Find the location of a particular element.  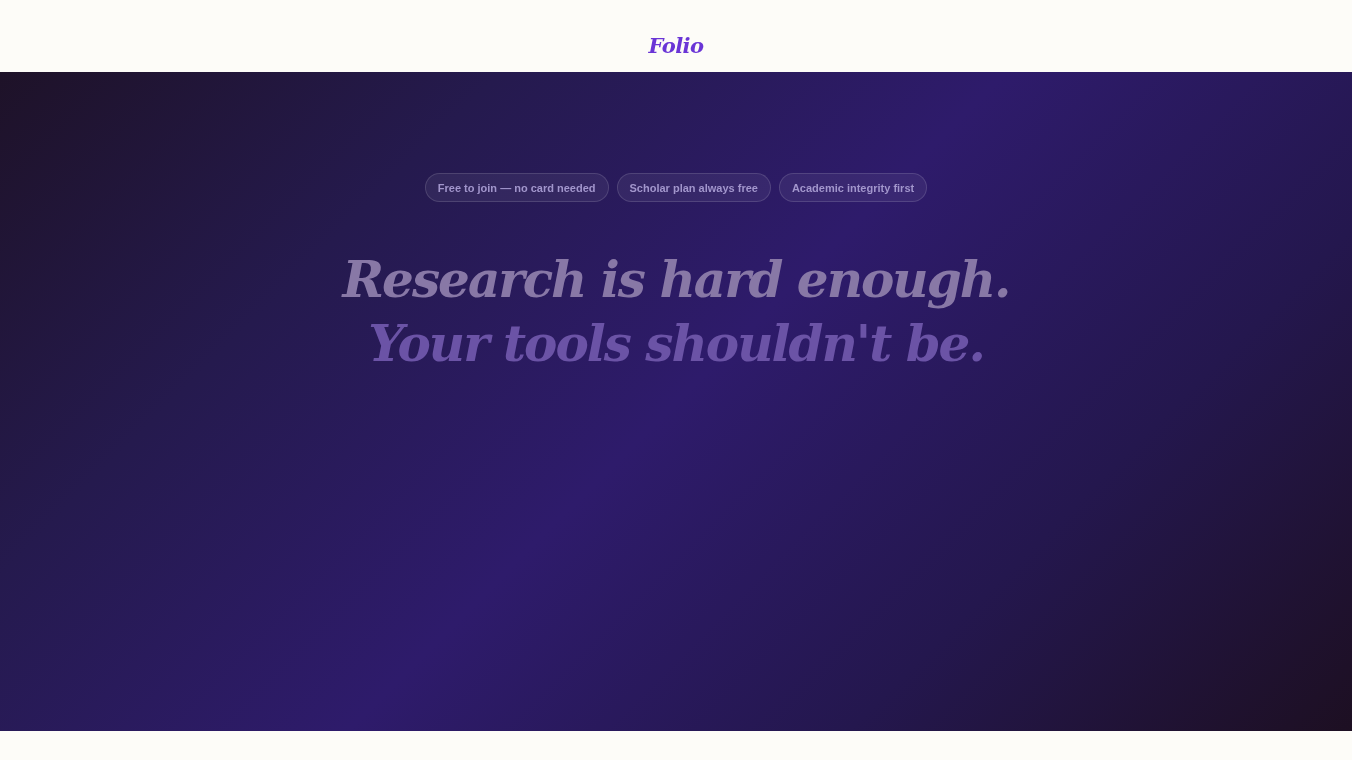

hero-headline: Research is hard enough. Your tools shouldn't be. is located at coordinates (676, 312).